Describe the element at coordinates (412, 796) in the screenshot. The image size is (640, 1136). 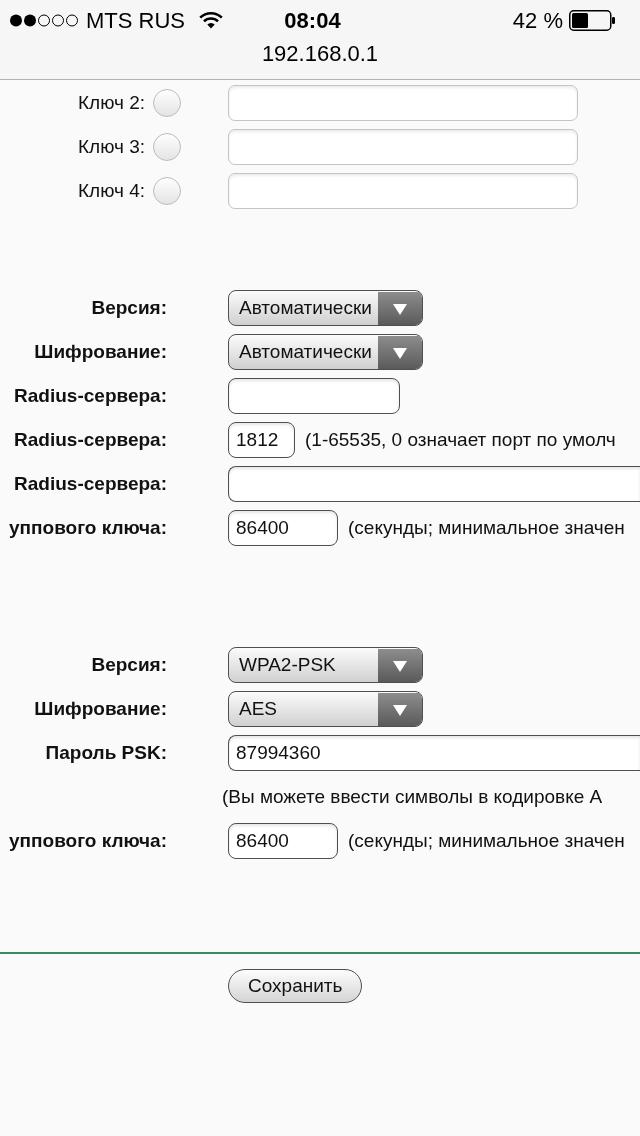
I see `note-text: (Вы можете ввести символы в кодировке A` at that location.